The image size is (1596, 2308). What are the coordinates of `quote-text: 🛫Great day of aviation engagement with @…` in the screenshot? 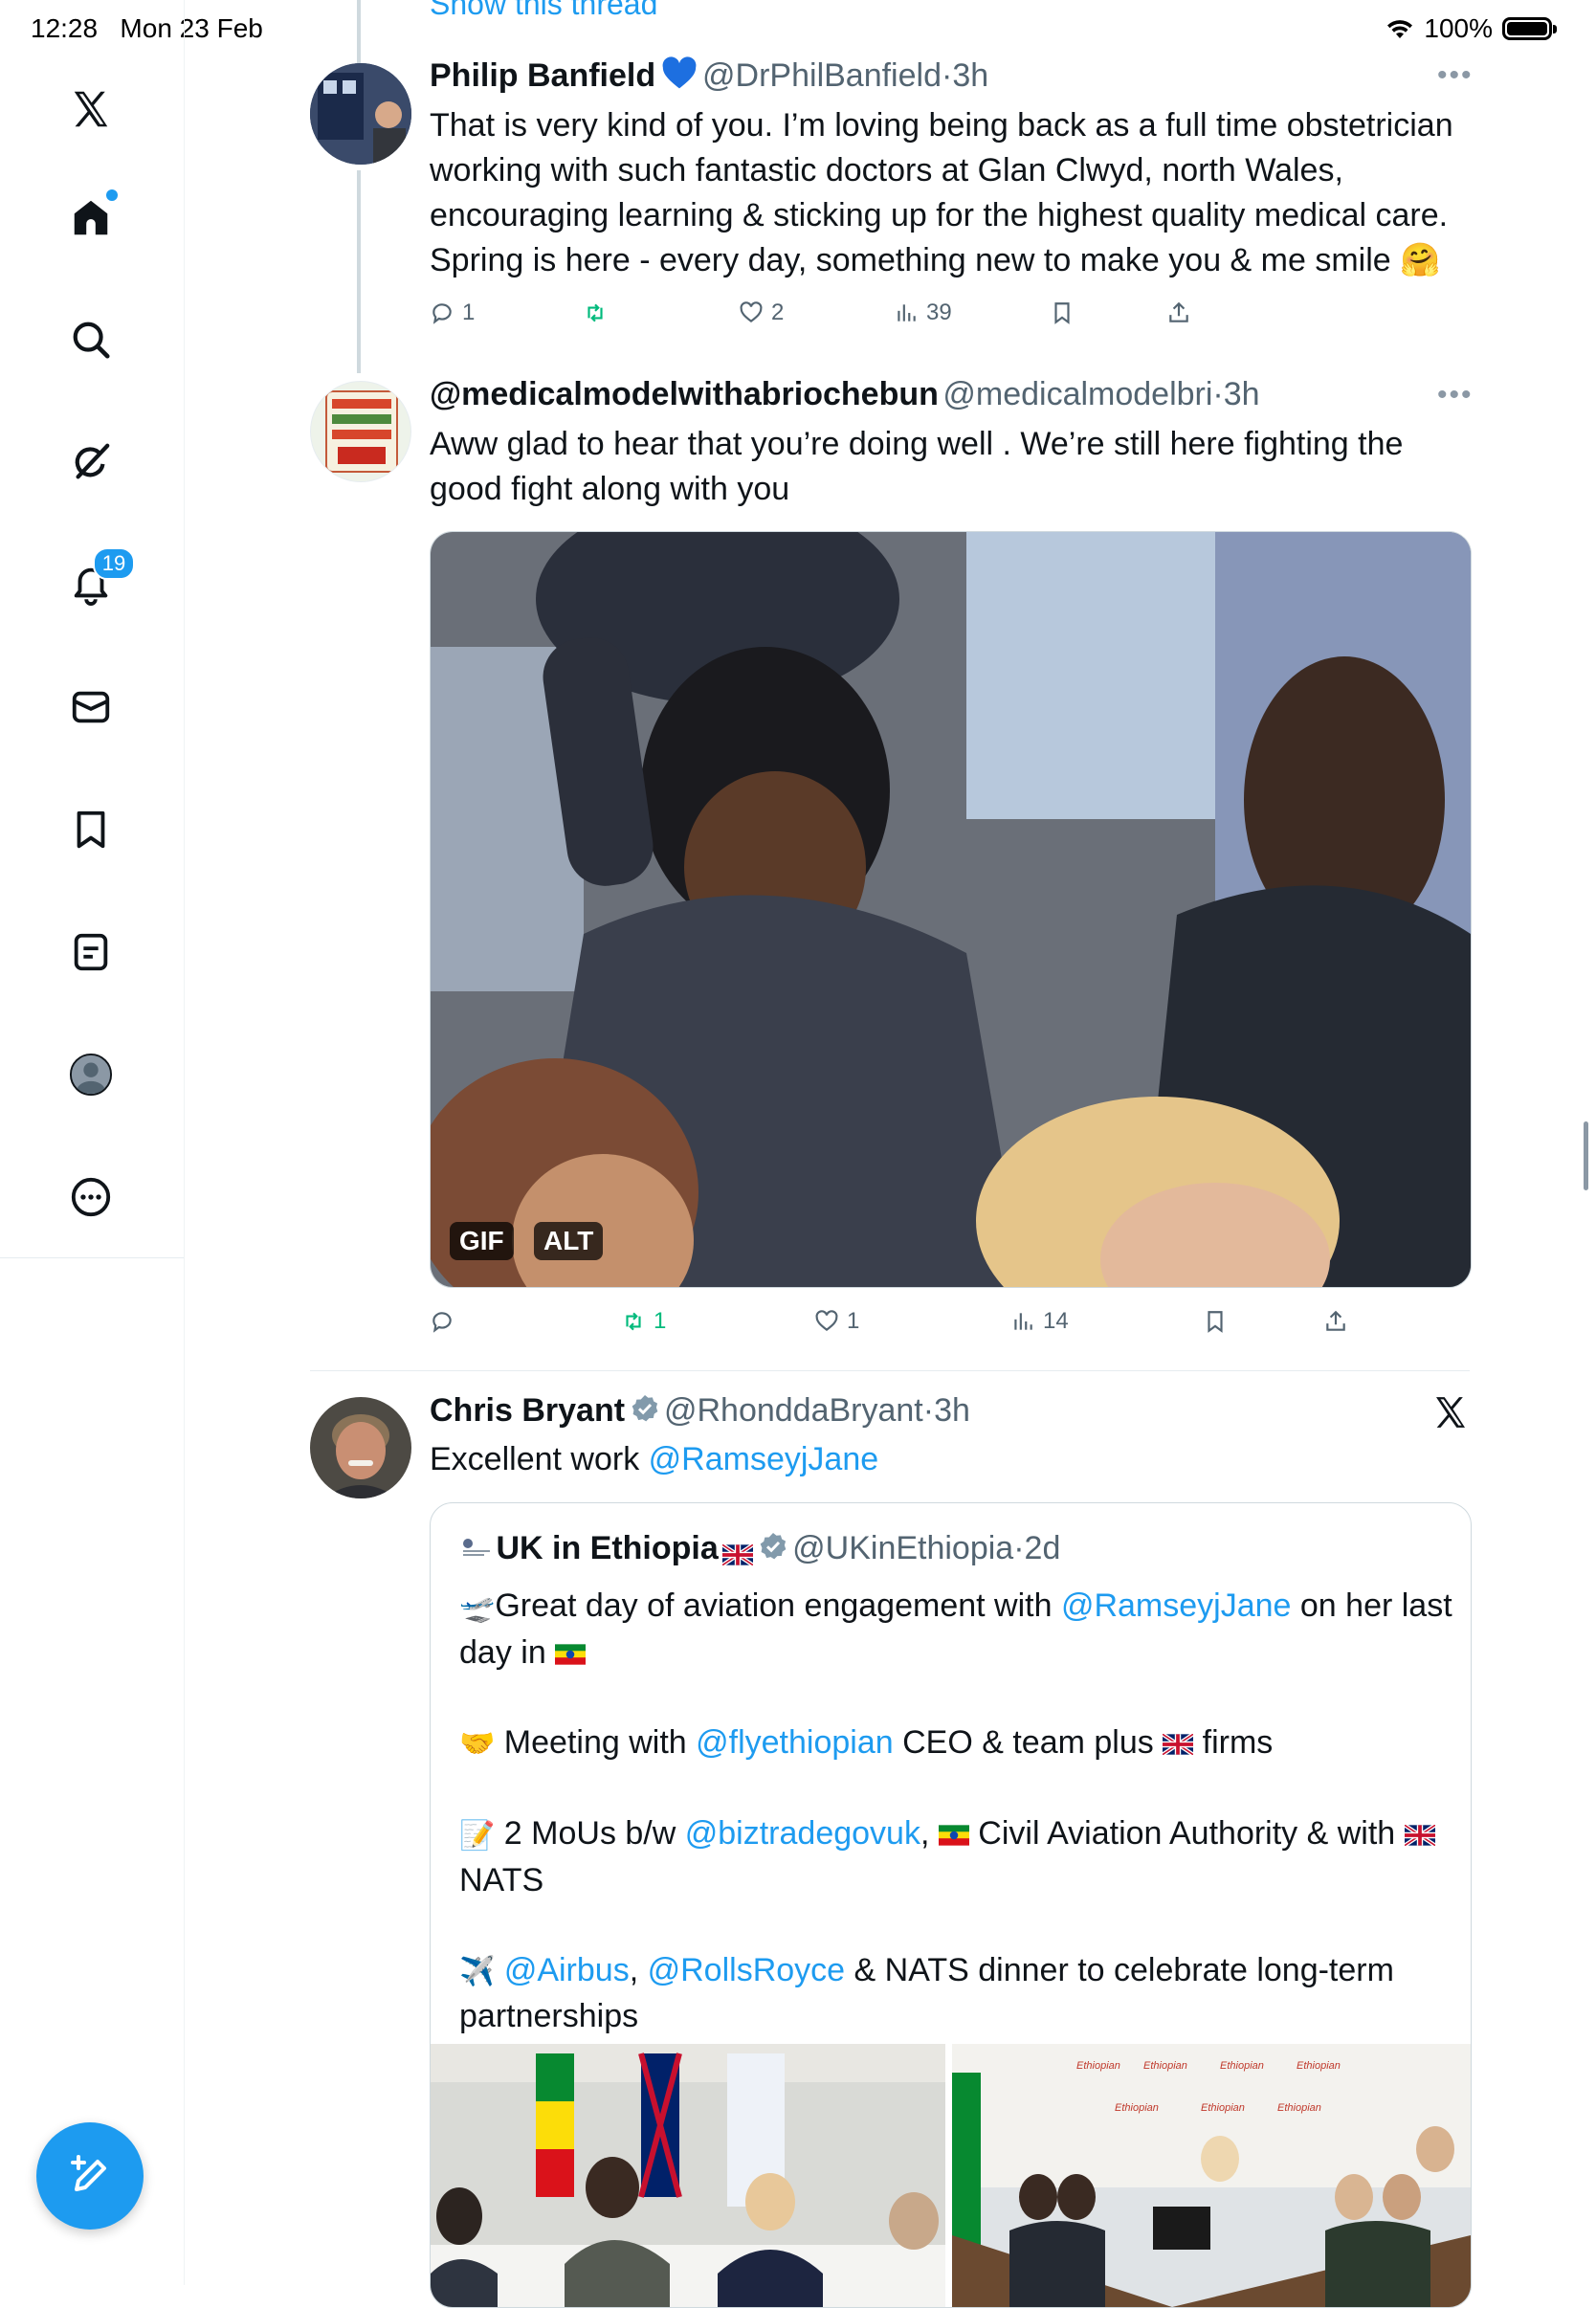 It's located at (957, 1811).